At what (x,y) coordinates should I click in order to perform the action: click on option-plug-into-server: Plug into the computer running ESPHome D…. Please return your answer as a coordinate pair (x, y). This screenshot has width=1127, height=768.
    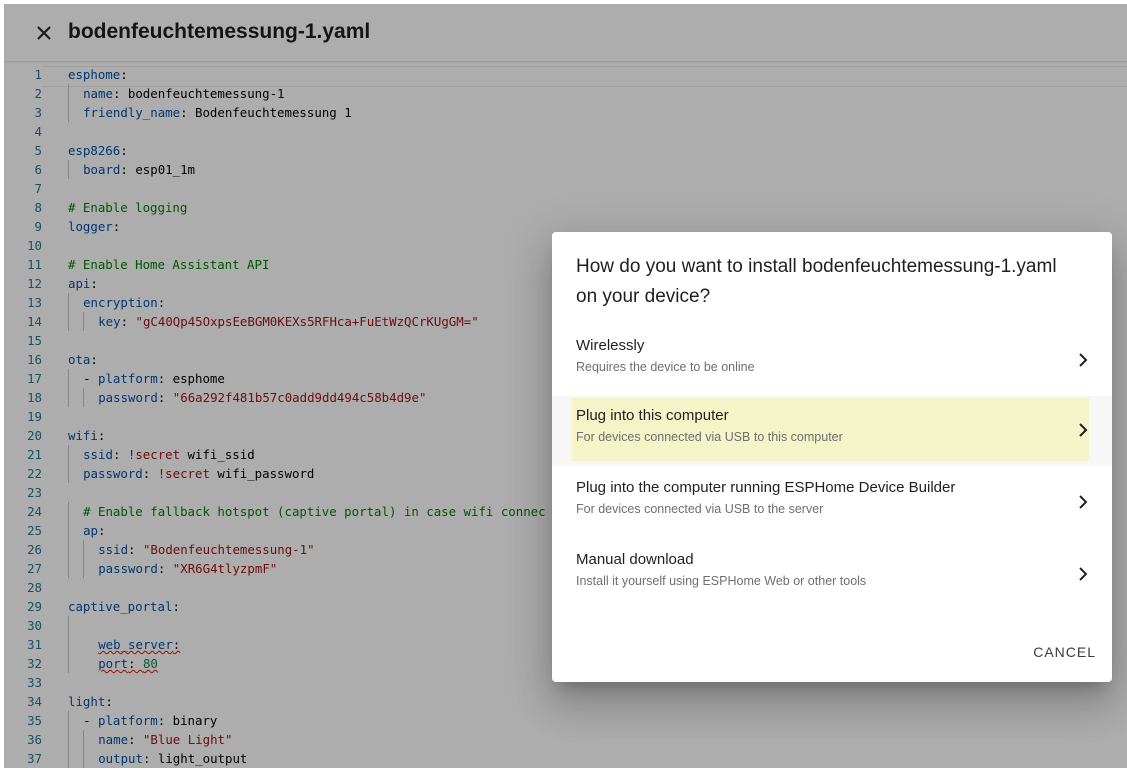
    Looking at the image, I should click on (832, 503).